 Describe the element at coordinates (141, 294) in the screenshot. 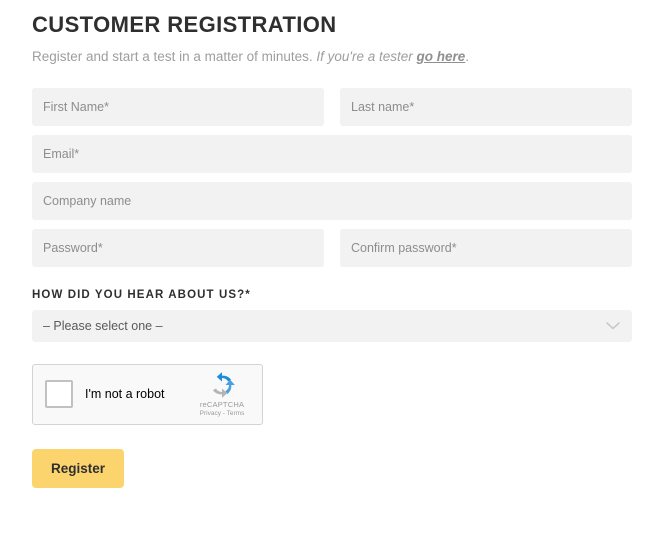

I see `referral-label: HOW DID YOU HEAR ABOUT US?*` at that location.